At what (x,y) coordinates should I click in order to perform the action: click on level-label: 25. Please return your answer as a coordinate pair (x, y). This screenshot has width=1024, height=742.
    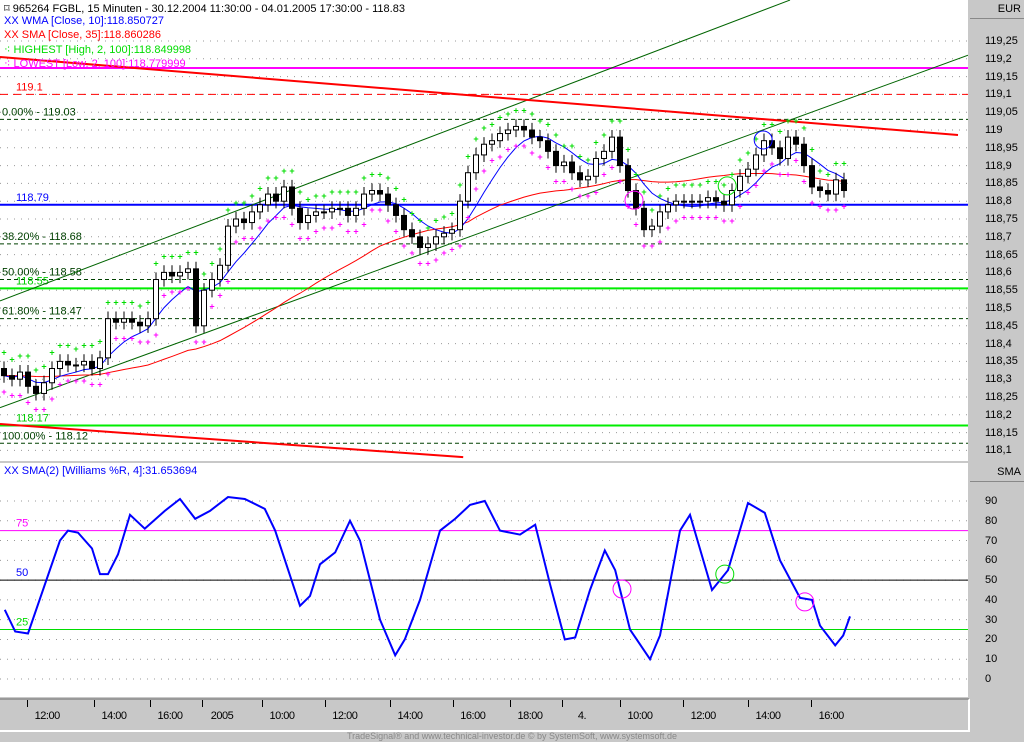
    Looking at the image, I should click on (22, 623).